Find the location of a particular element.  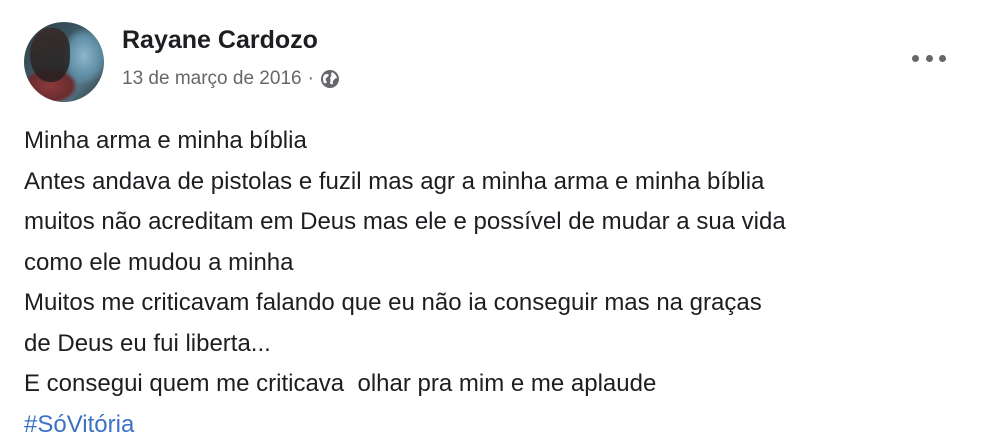

post-line: Minha arma e minha bíblia is located at coordinates (165, 140).